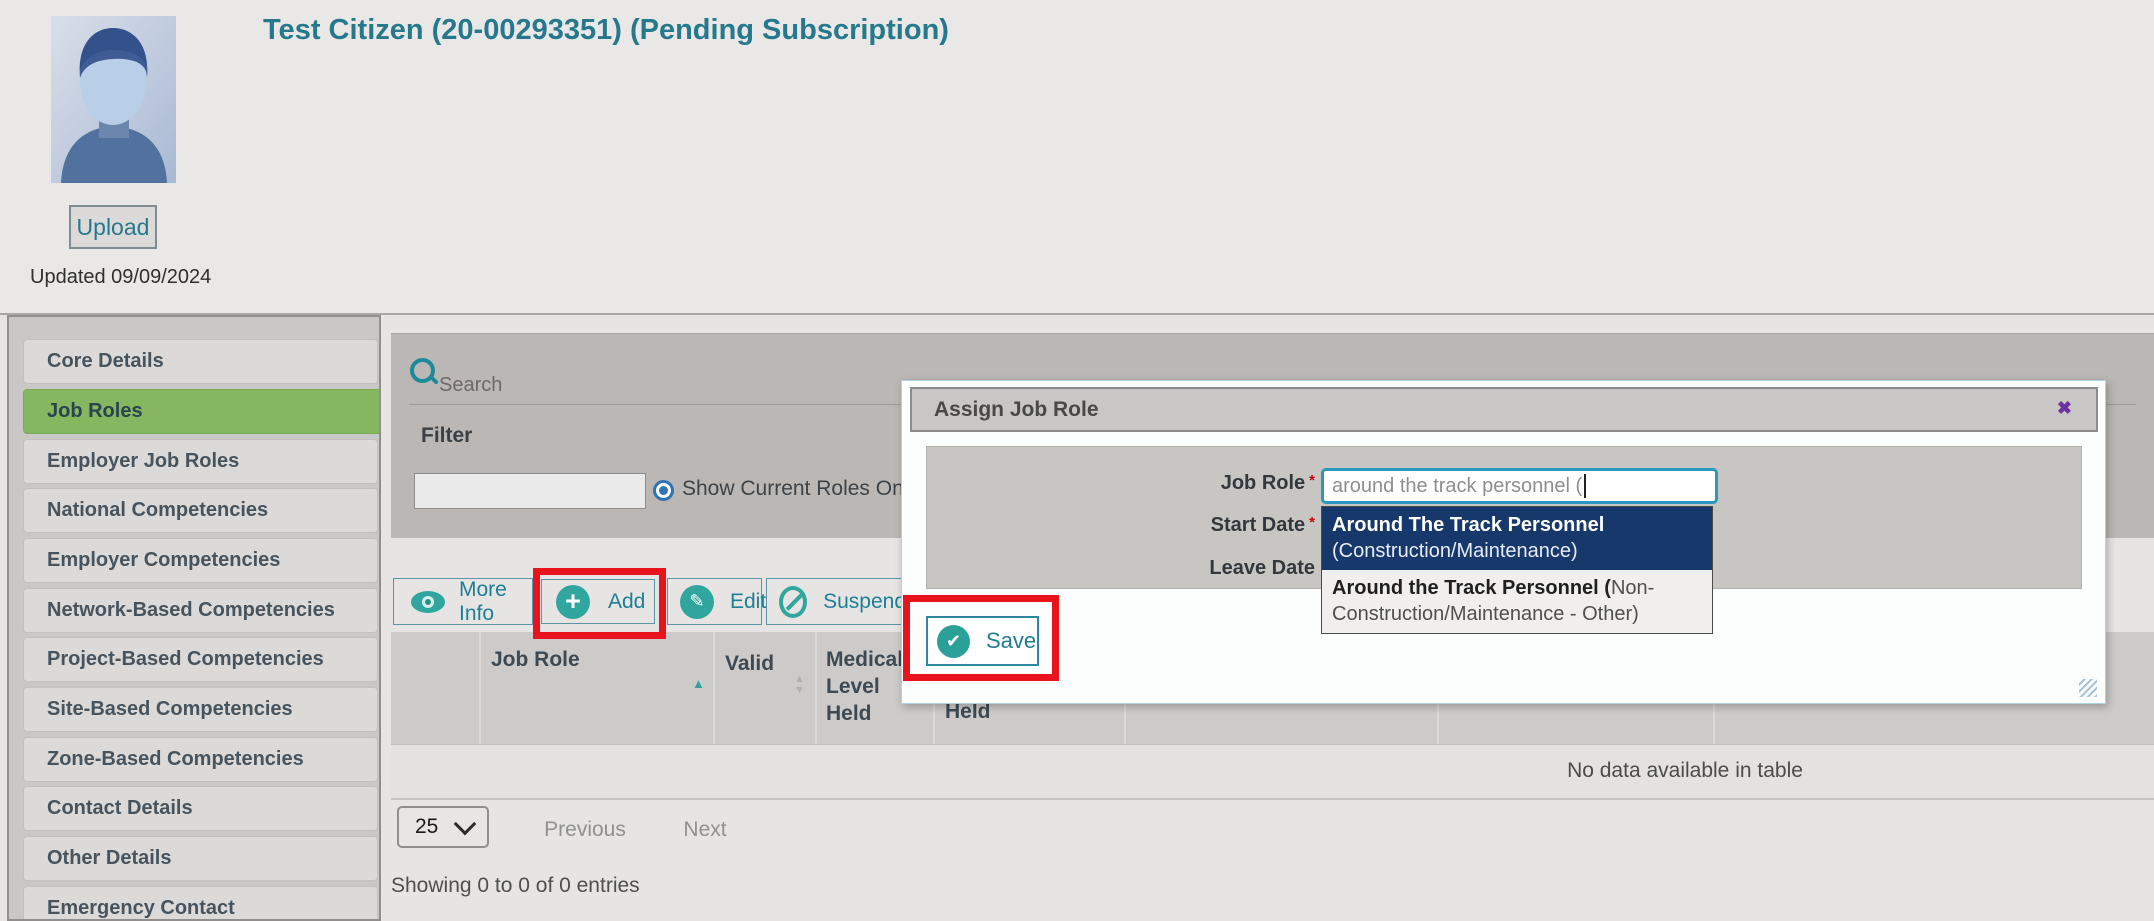 The height and width of the screenshot is (921, 2154). Describe the element at coordinates (1457, 485) in the screenshot. I see `job-role-input-value: around the track personnel (` at that location.